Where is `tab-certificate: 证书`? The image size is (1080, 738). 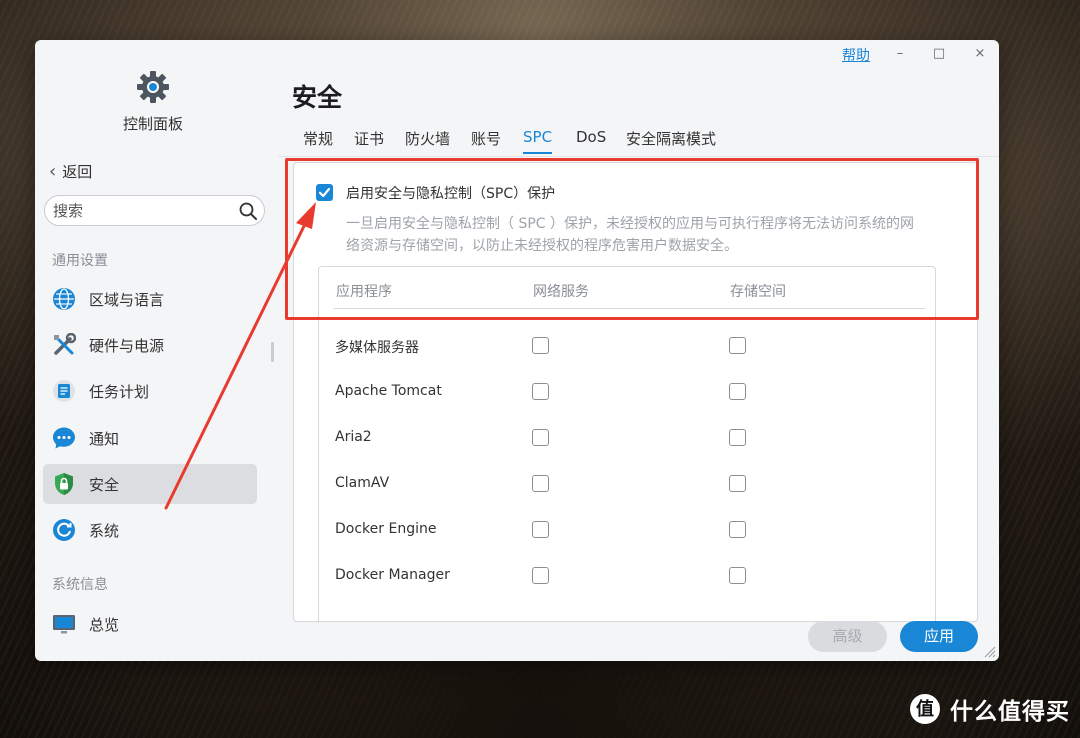 tab-certificate: 证书 is located at coordinates (369, 138).